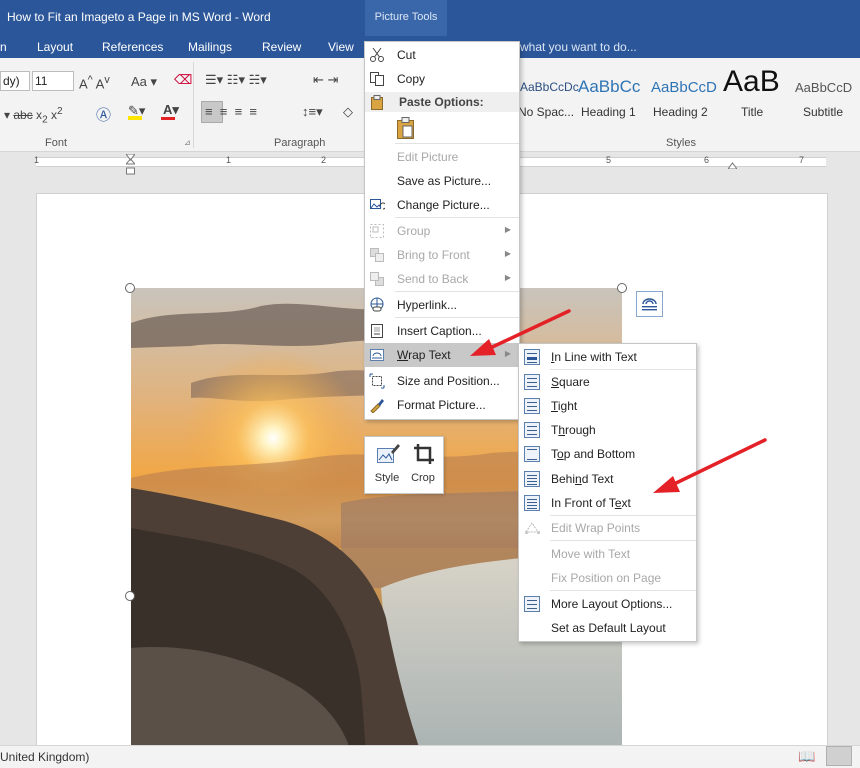 The image size is (860, 768). I want to click on edit-wrap-points-icon, so click(532, 528).